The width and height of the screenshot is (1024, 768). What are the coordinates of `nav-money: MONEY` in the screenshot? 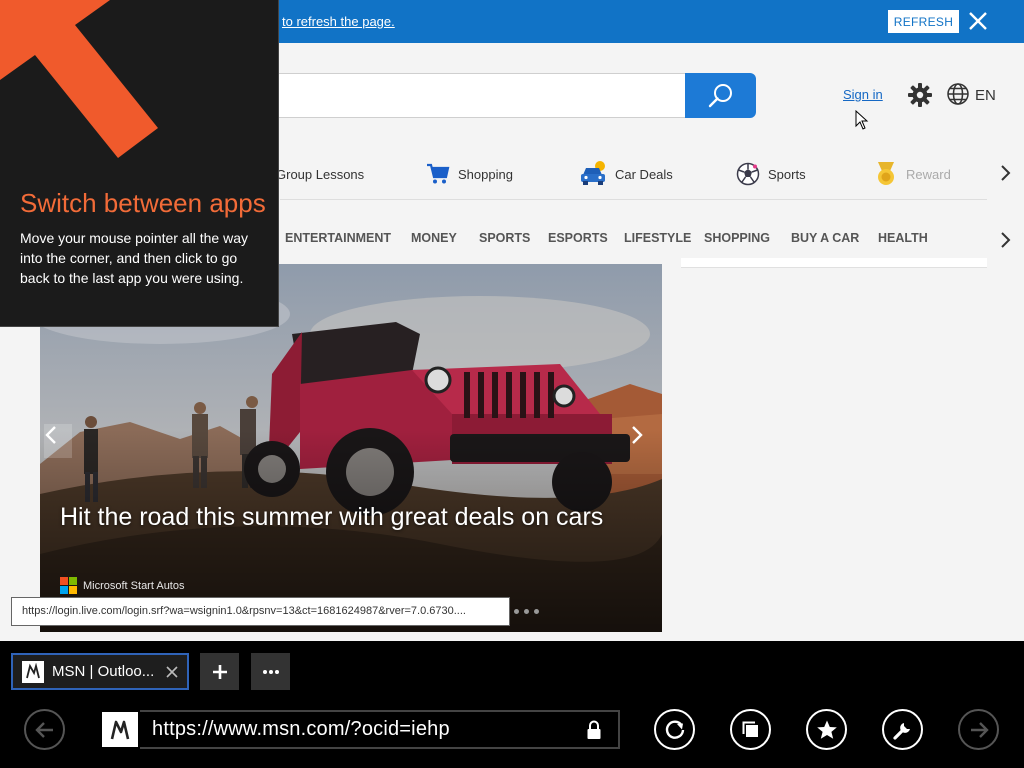 It's located at (434, 238).